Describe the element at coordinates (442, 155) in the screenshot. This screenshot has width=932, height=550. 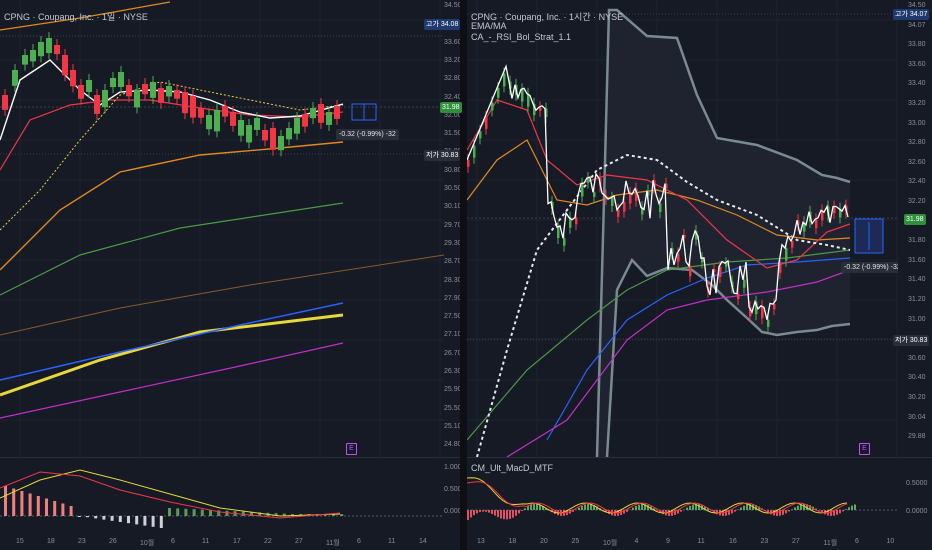
I see `left-low-tag: 저가 30.83` at that location.